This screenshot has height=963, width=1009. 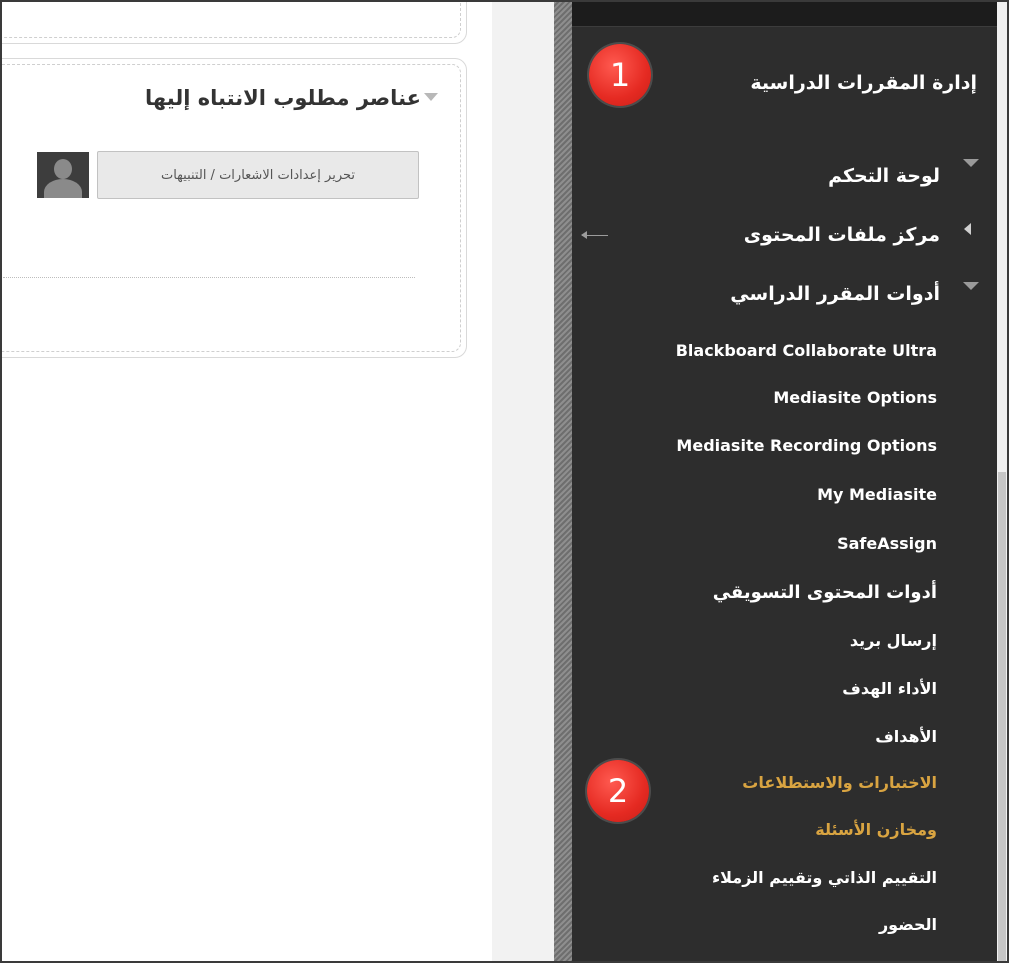 I want to click on sidebar-scrollbar, so click(x=1002, y=481).